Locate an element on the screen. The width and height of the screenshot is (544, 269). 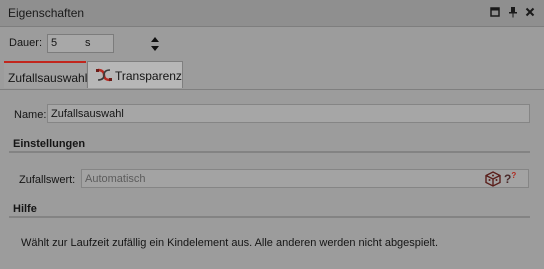
random-help-icon: ?? is located at coordinates (510, 178).